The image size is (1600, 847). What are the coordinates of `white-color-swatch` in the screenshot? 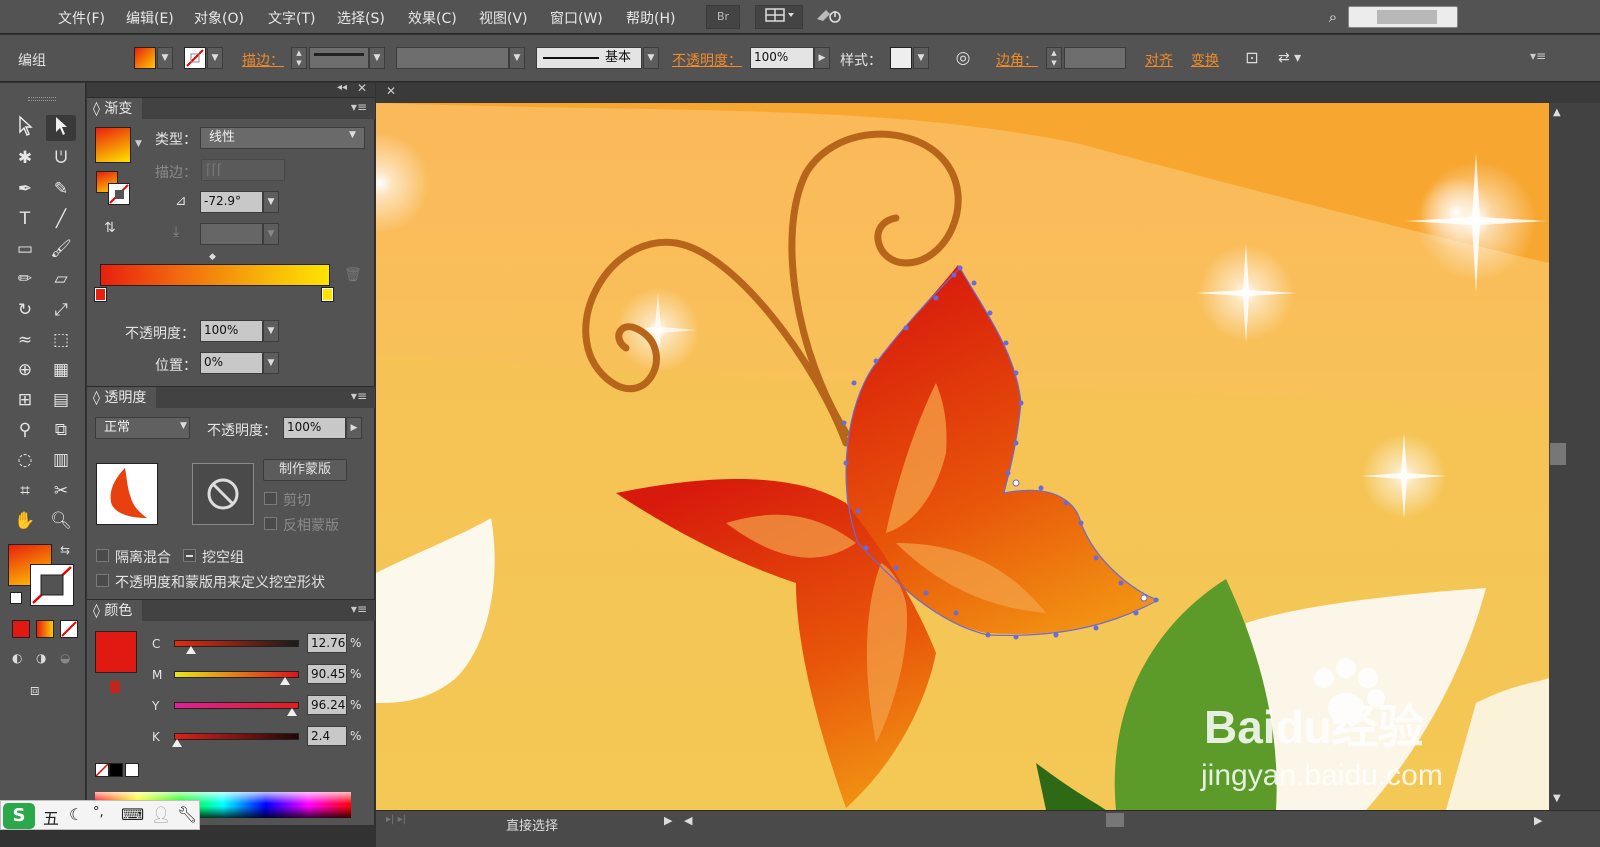 It's located at (132, 770).